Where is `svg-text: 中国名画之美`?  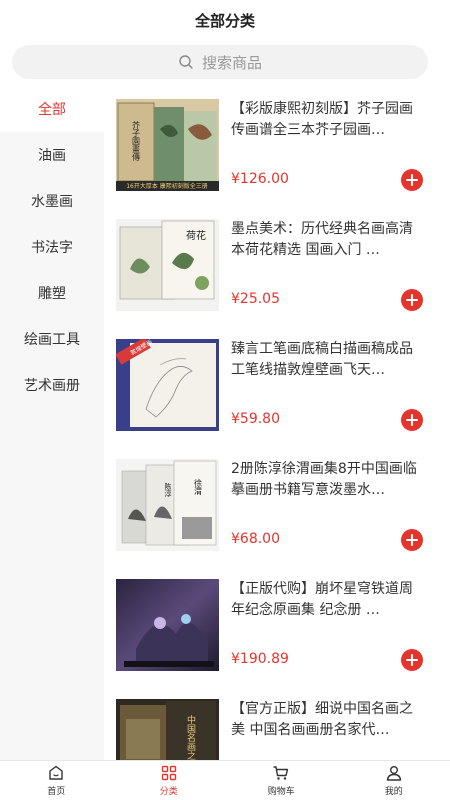
svg-text: 中国名画之美 is located at coordinates (190, 737).